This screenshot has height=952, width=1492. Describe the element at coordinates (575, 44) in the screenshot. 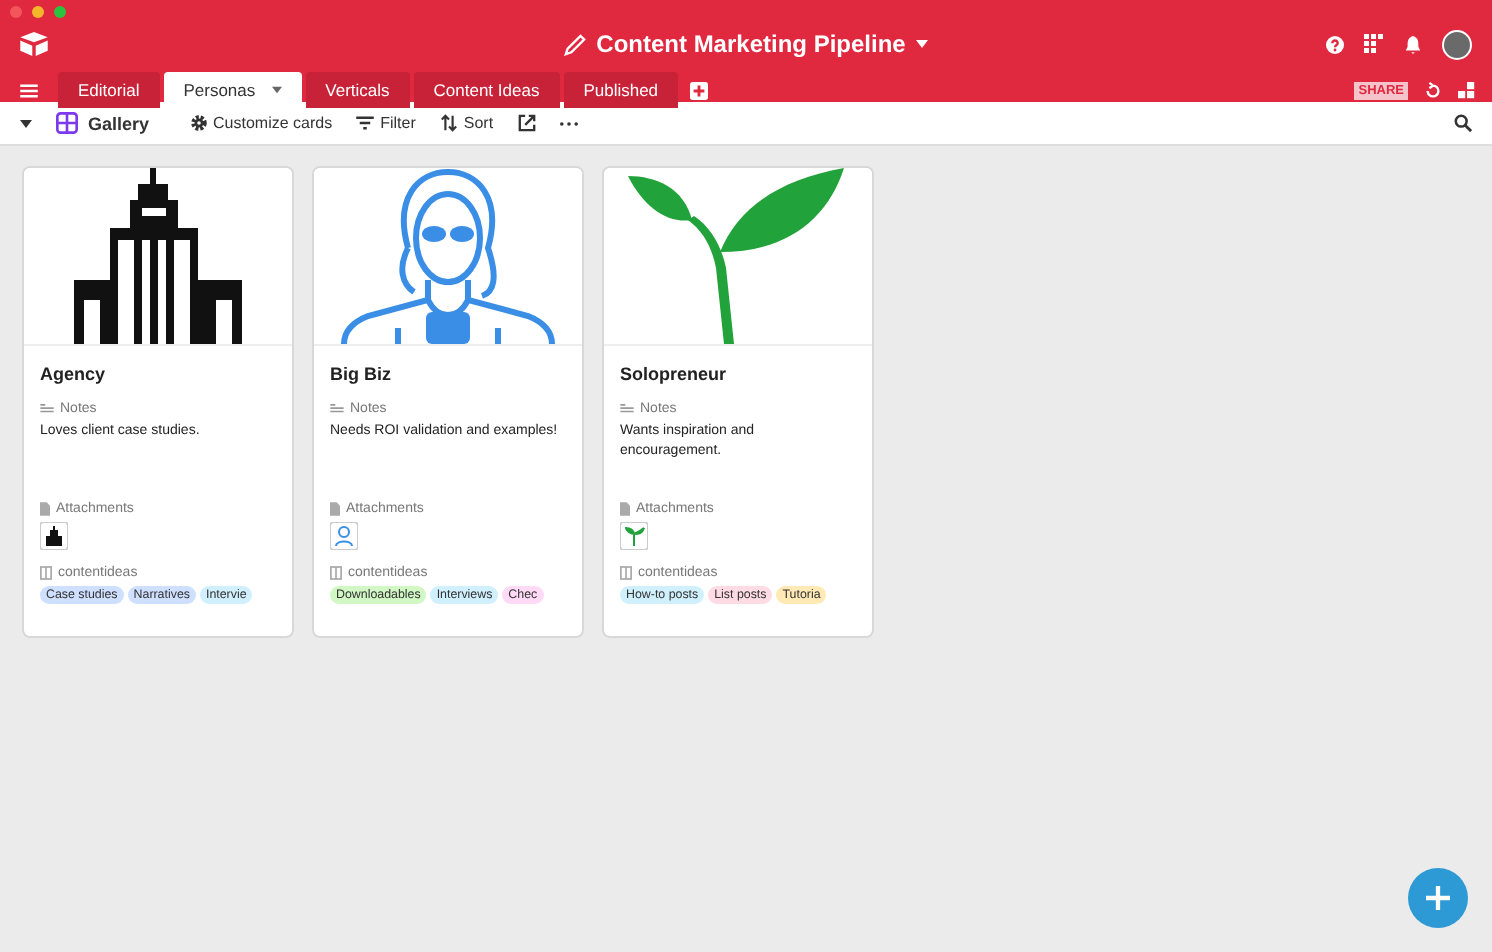

I see `pencil-icon` at that location.